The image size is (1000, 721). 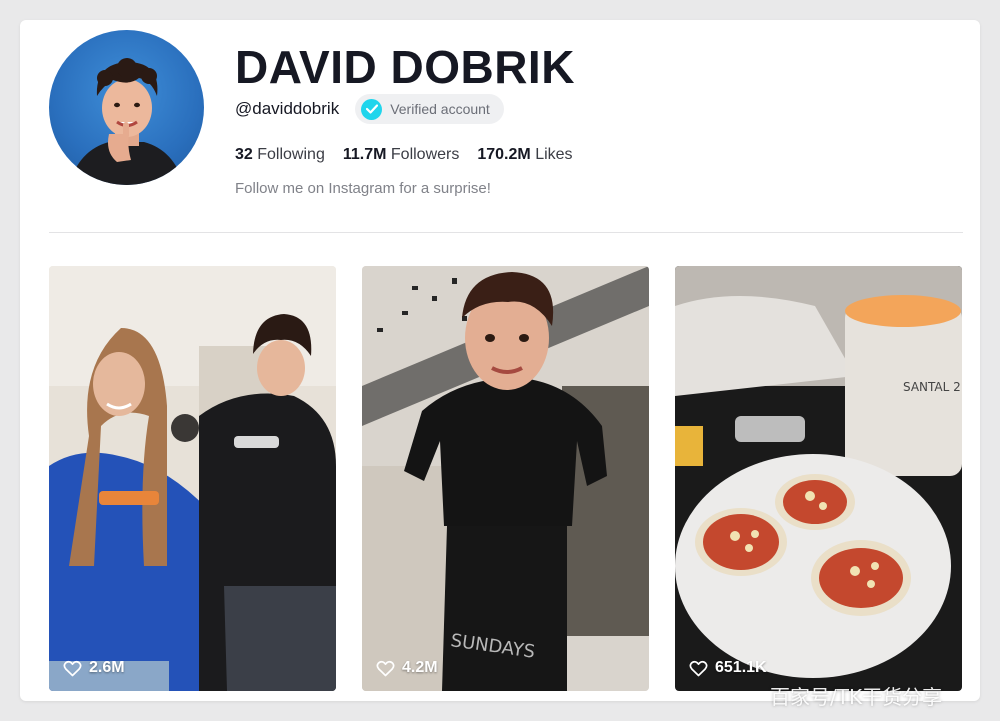 I want to click on video-likes-1: 2.6M, so click(x=94, y=668).